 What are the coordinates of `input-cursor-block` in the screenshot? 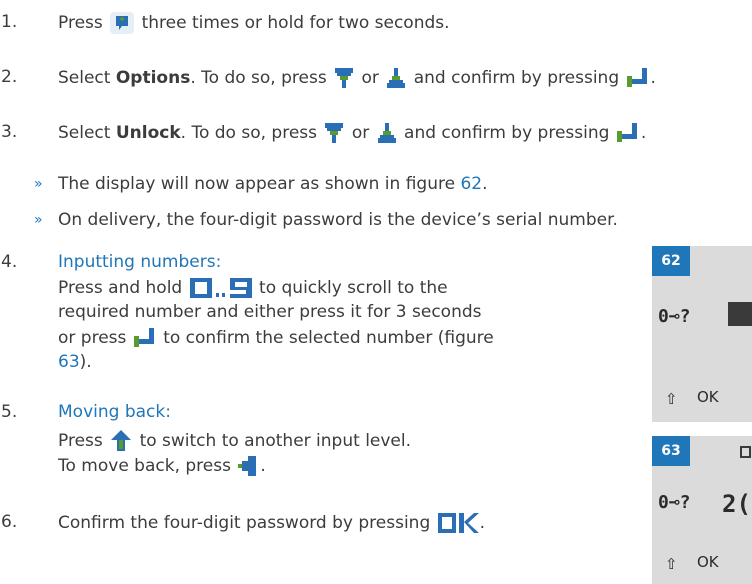 It's located at (740, 314).